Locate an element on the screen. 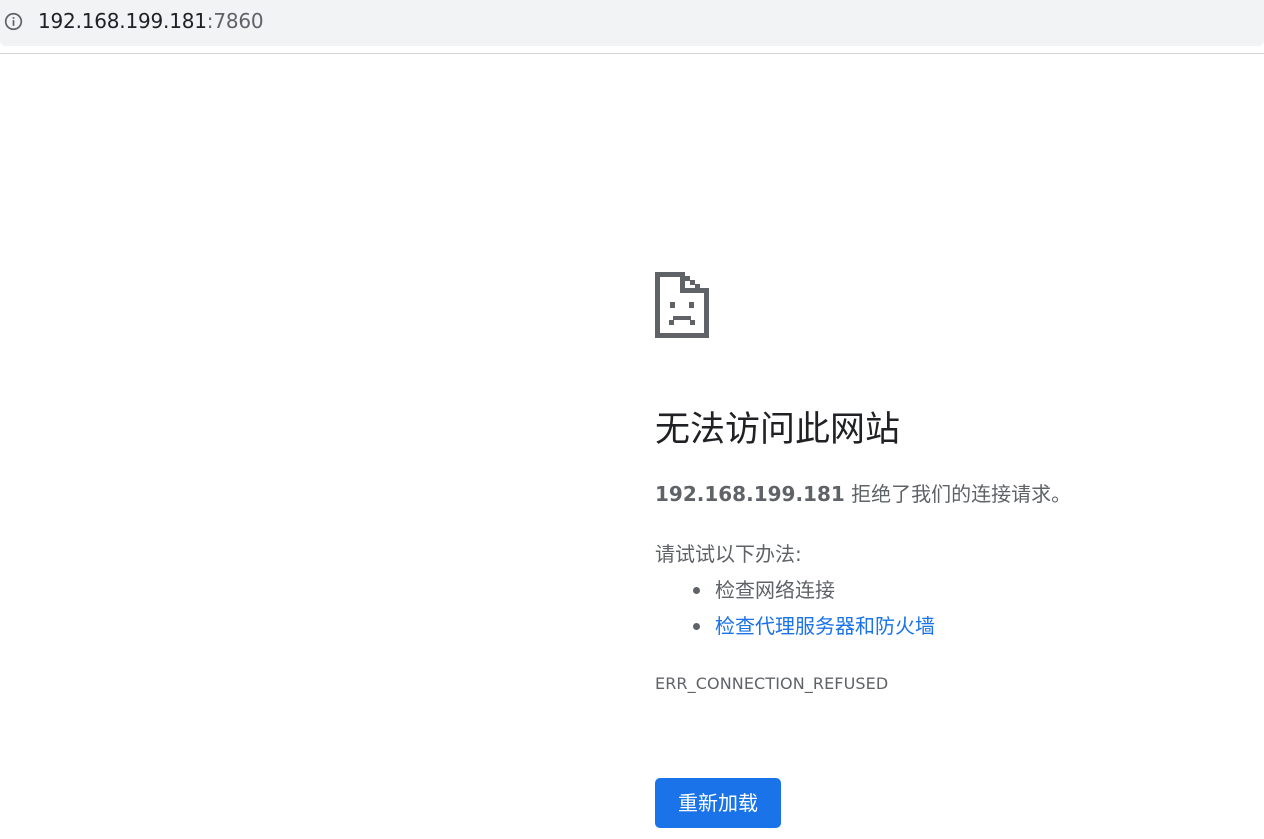  error-headline: 无法访问此网站 is located at coordinates (778, 430).